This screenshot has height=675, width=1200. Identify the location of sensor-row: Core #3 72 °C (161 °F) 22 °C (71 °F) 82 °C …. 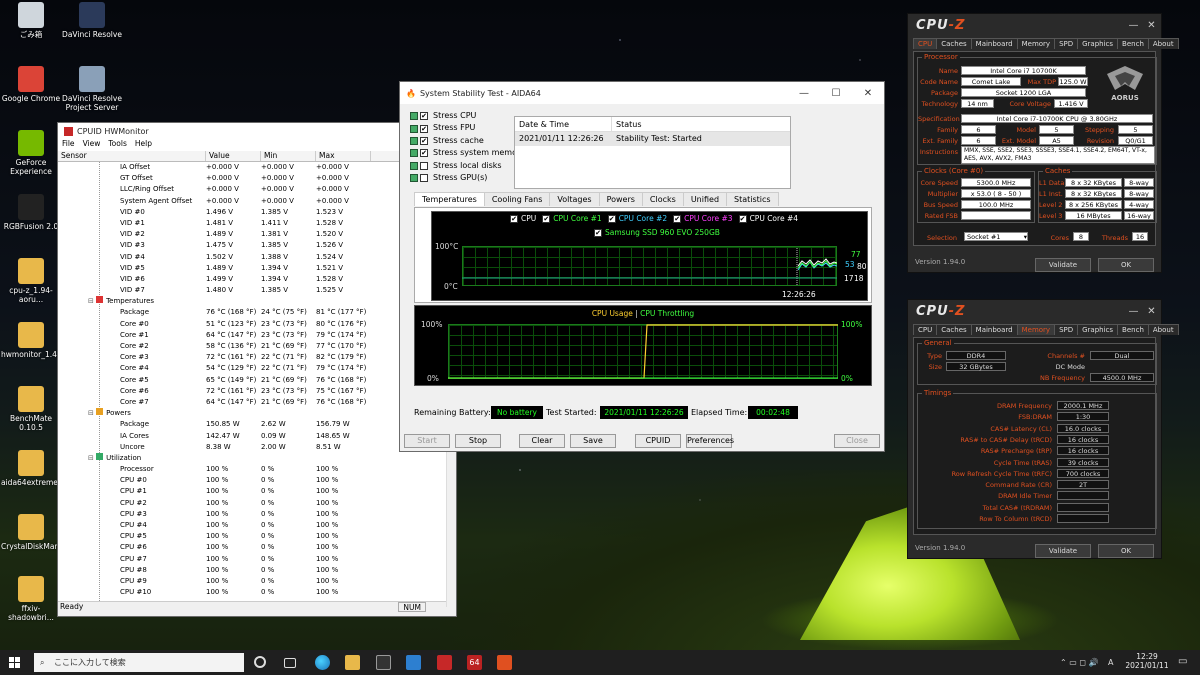
(257, 357).